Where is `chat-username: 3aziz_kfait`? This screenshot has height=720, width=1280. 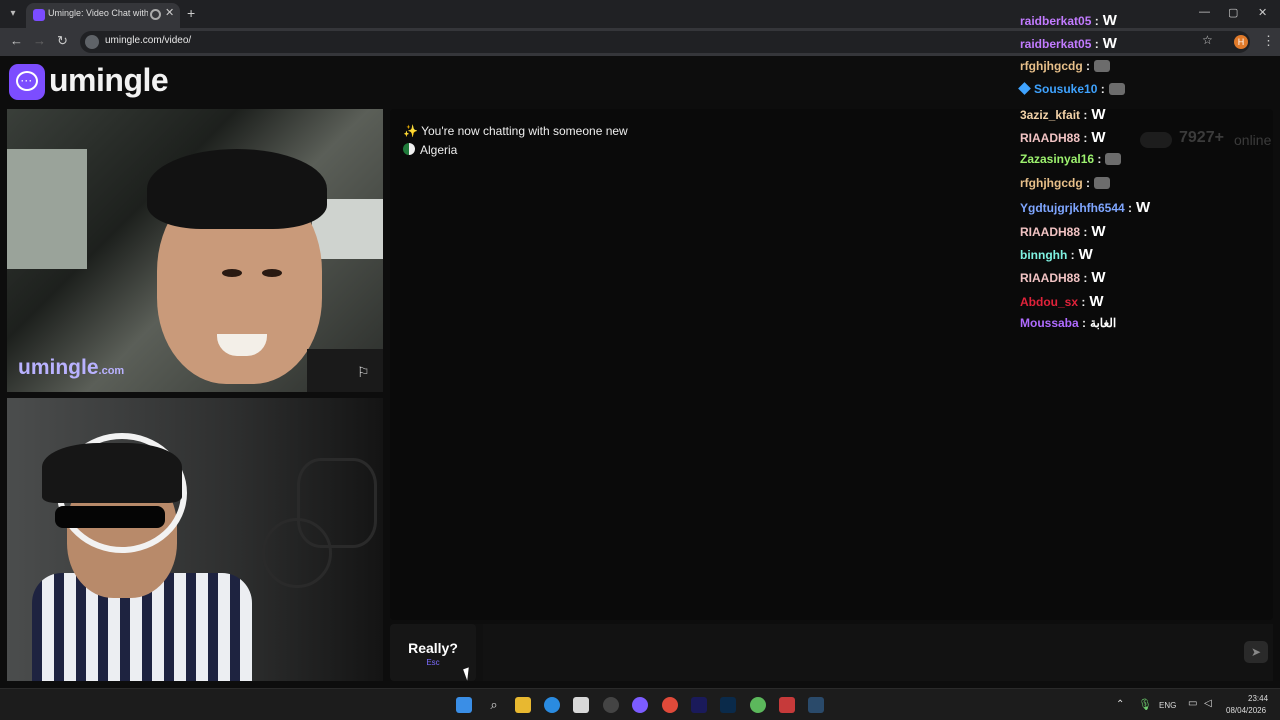 chat-username: 3aziz_kfait is located at coordinates (1050, 115).